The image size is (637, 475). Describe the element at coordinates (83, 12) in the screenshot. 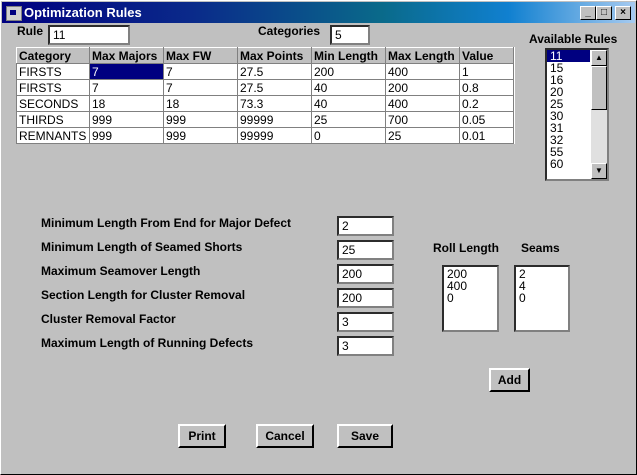

I see `window-title: Optimization Rules` at that location.